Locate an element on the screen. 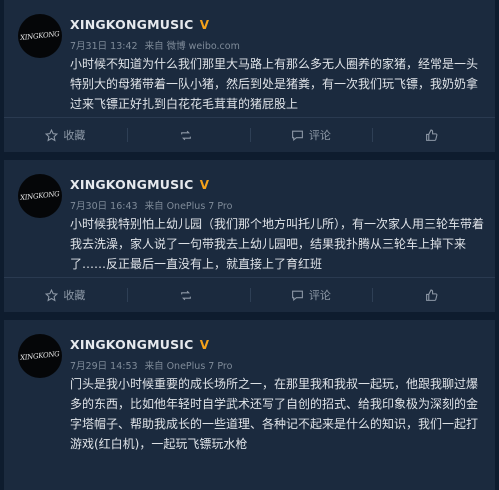 The width and height of the screenshot is (499, 490). post-date: 7月30日 16:43 is located at coordinates (104, 206).